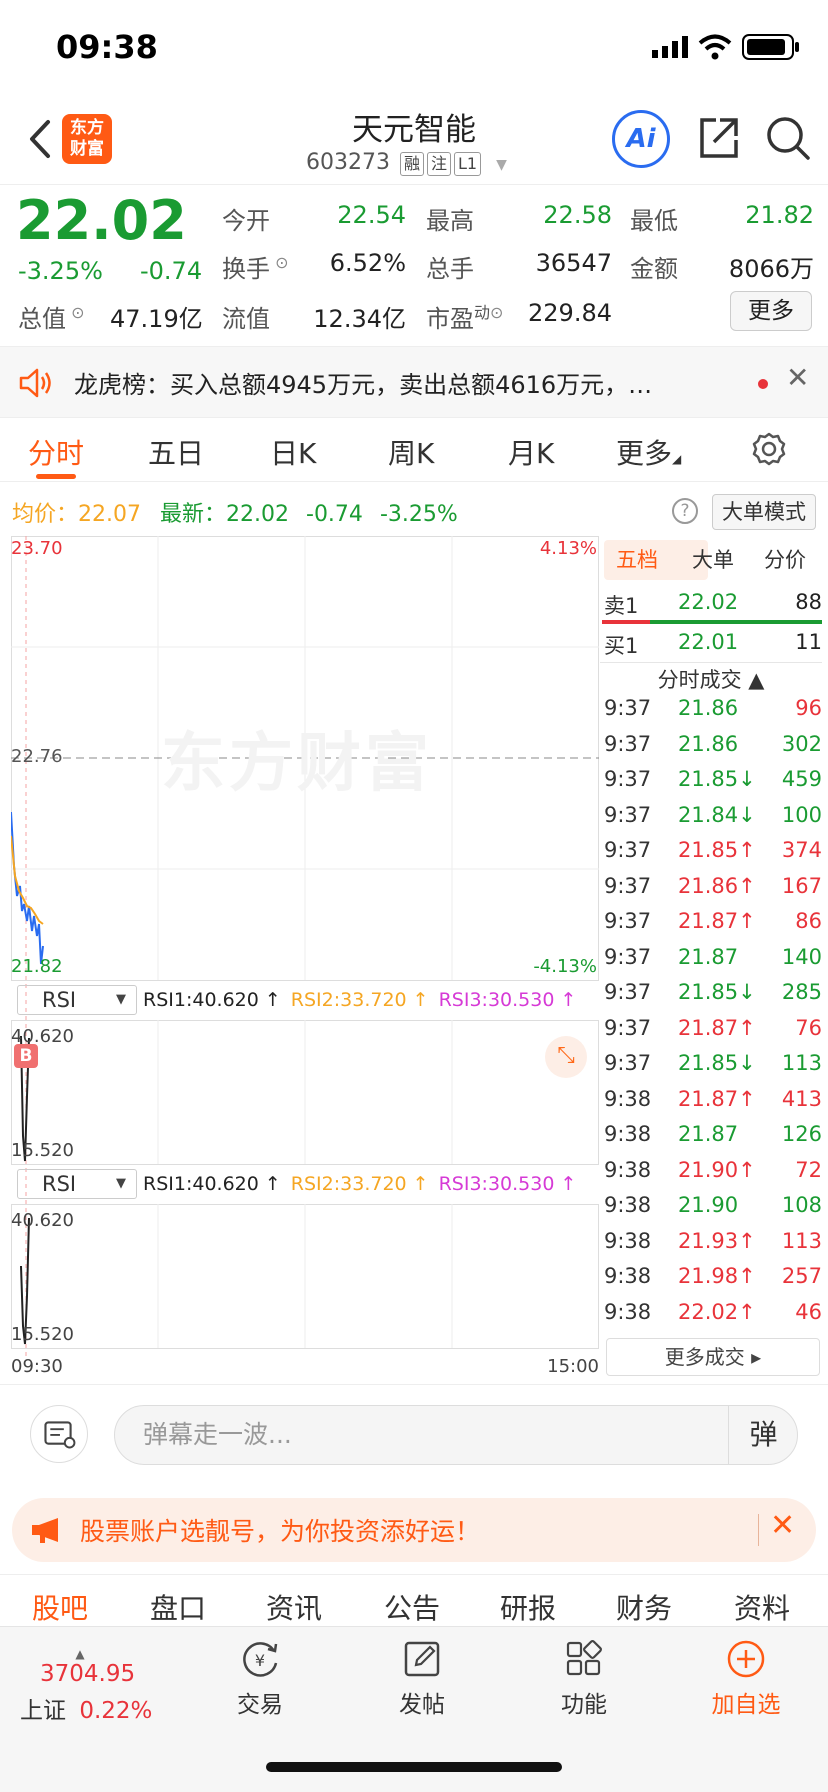 This screenshot has height=1792, width=828. I want to click on tick-volume: 100, so click(801, 814).